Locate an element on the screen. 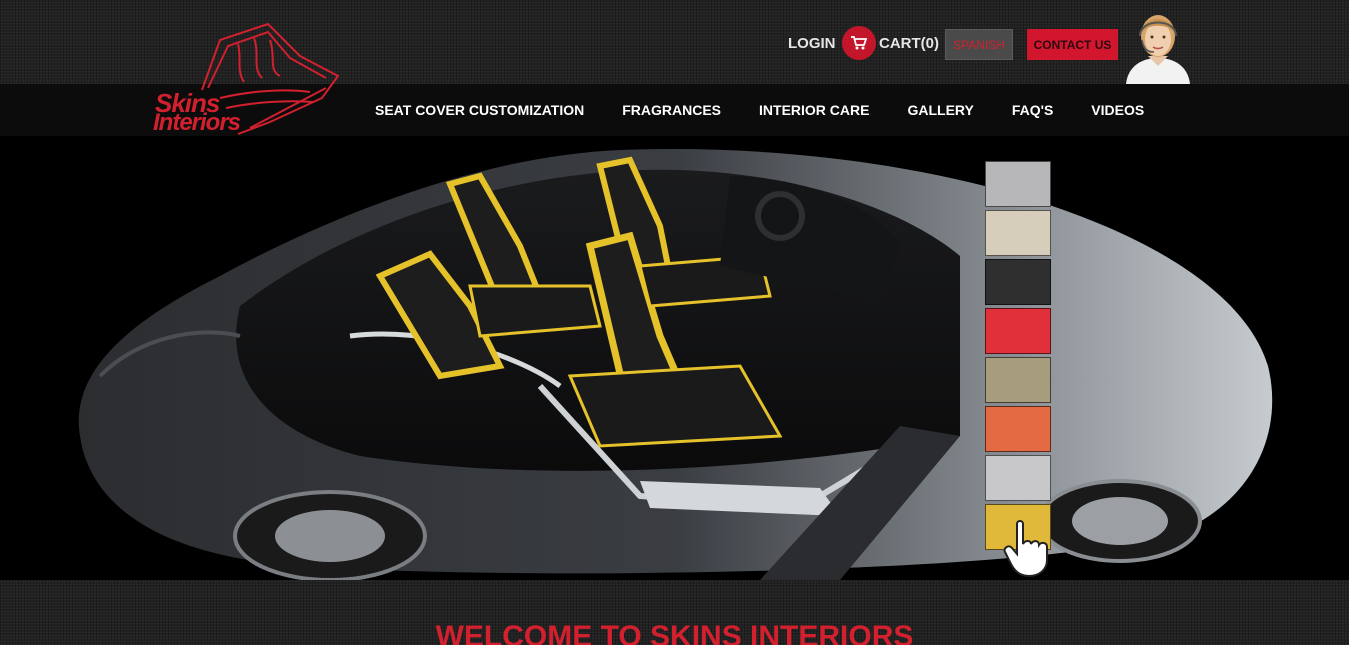 The image size is (1349, 645). color-swatch-panel is located at coordinates (1019, 357).